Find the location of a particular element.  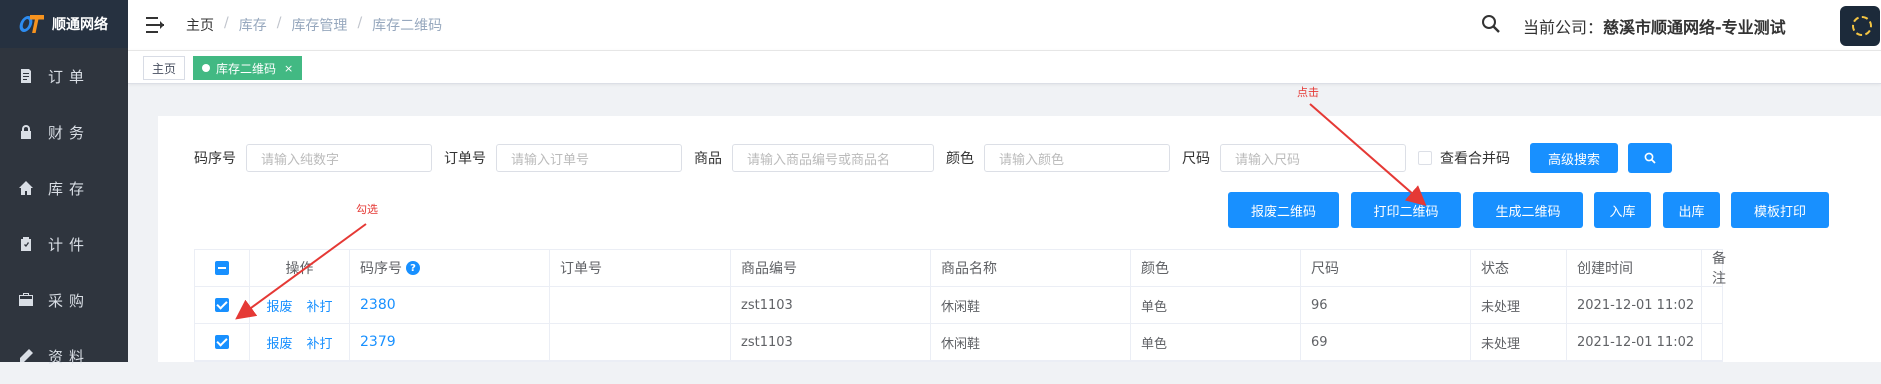

sidebar: 顺通网络 订单 财务 库存 计件 采购 资料 is located at coordinates (64, 183).